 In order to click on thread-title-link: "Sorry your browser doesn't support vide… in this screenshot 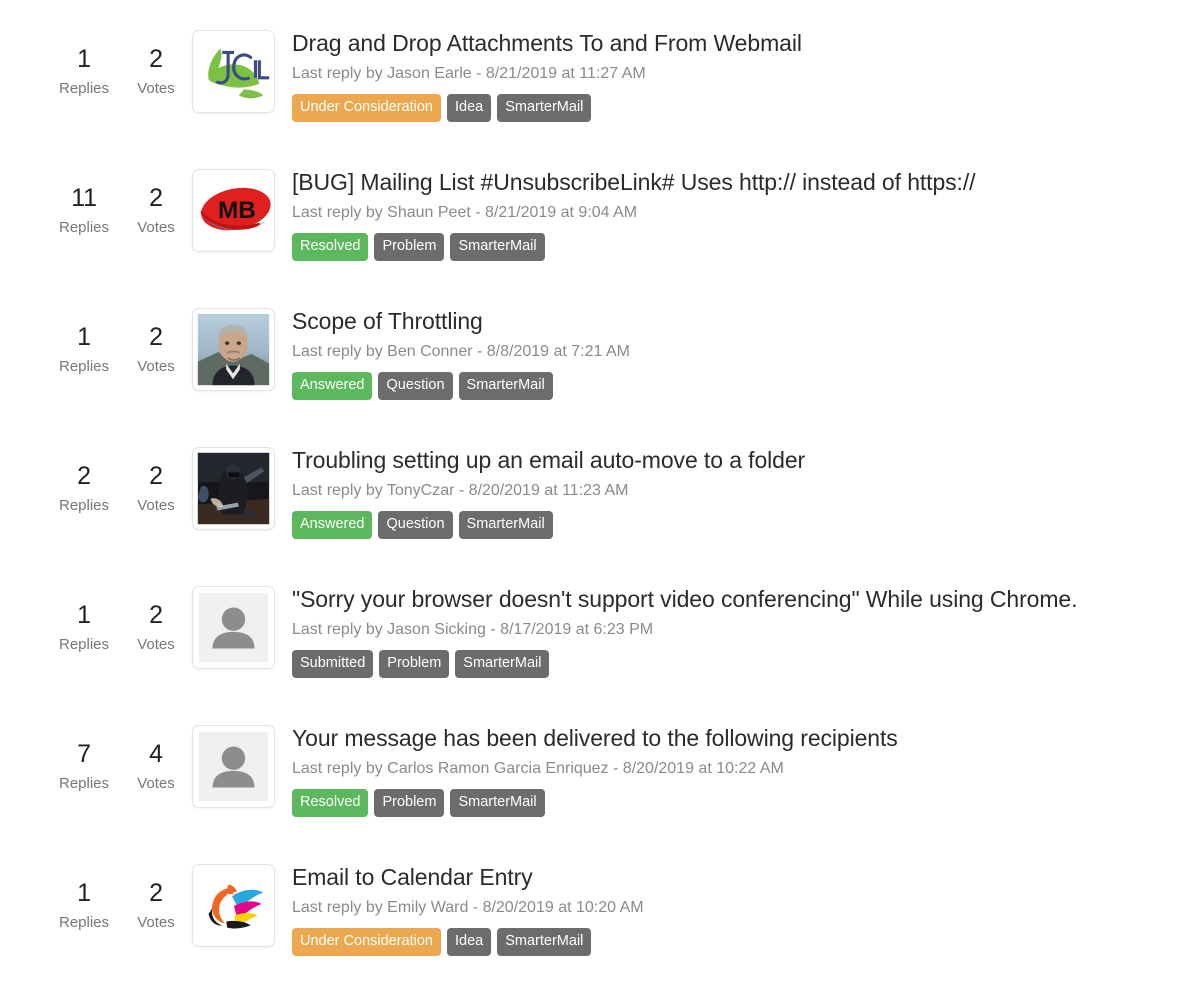, I will do `click(746, 599)`.